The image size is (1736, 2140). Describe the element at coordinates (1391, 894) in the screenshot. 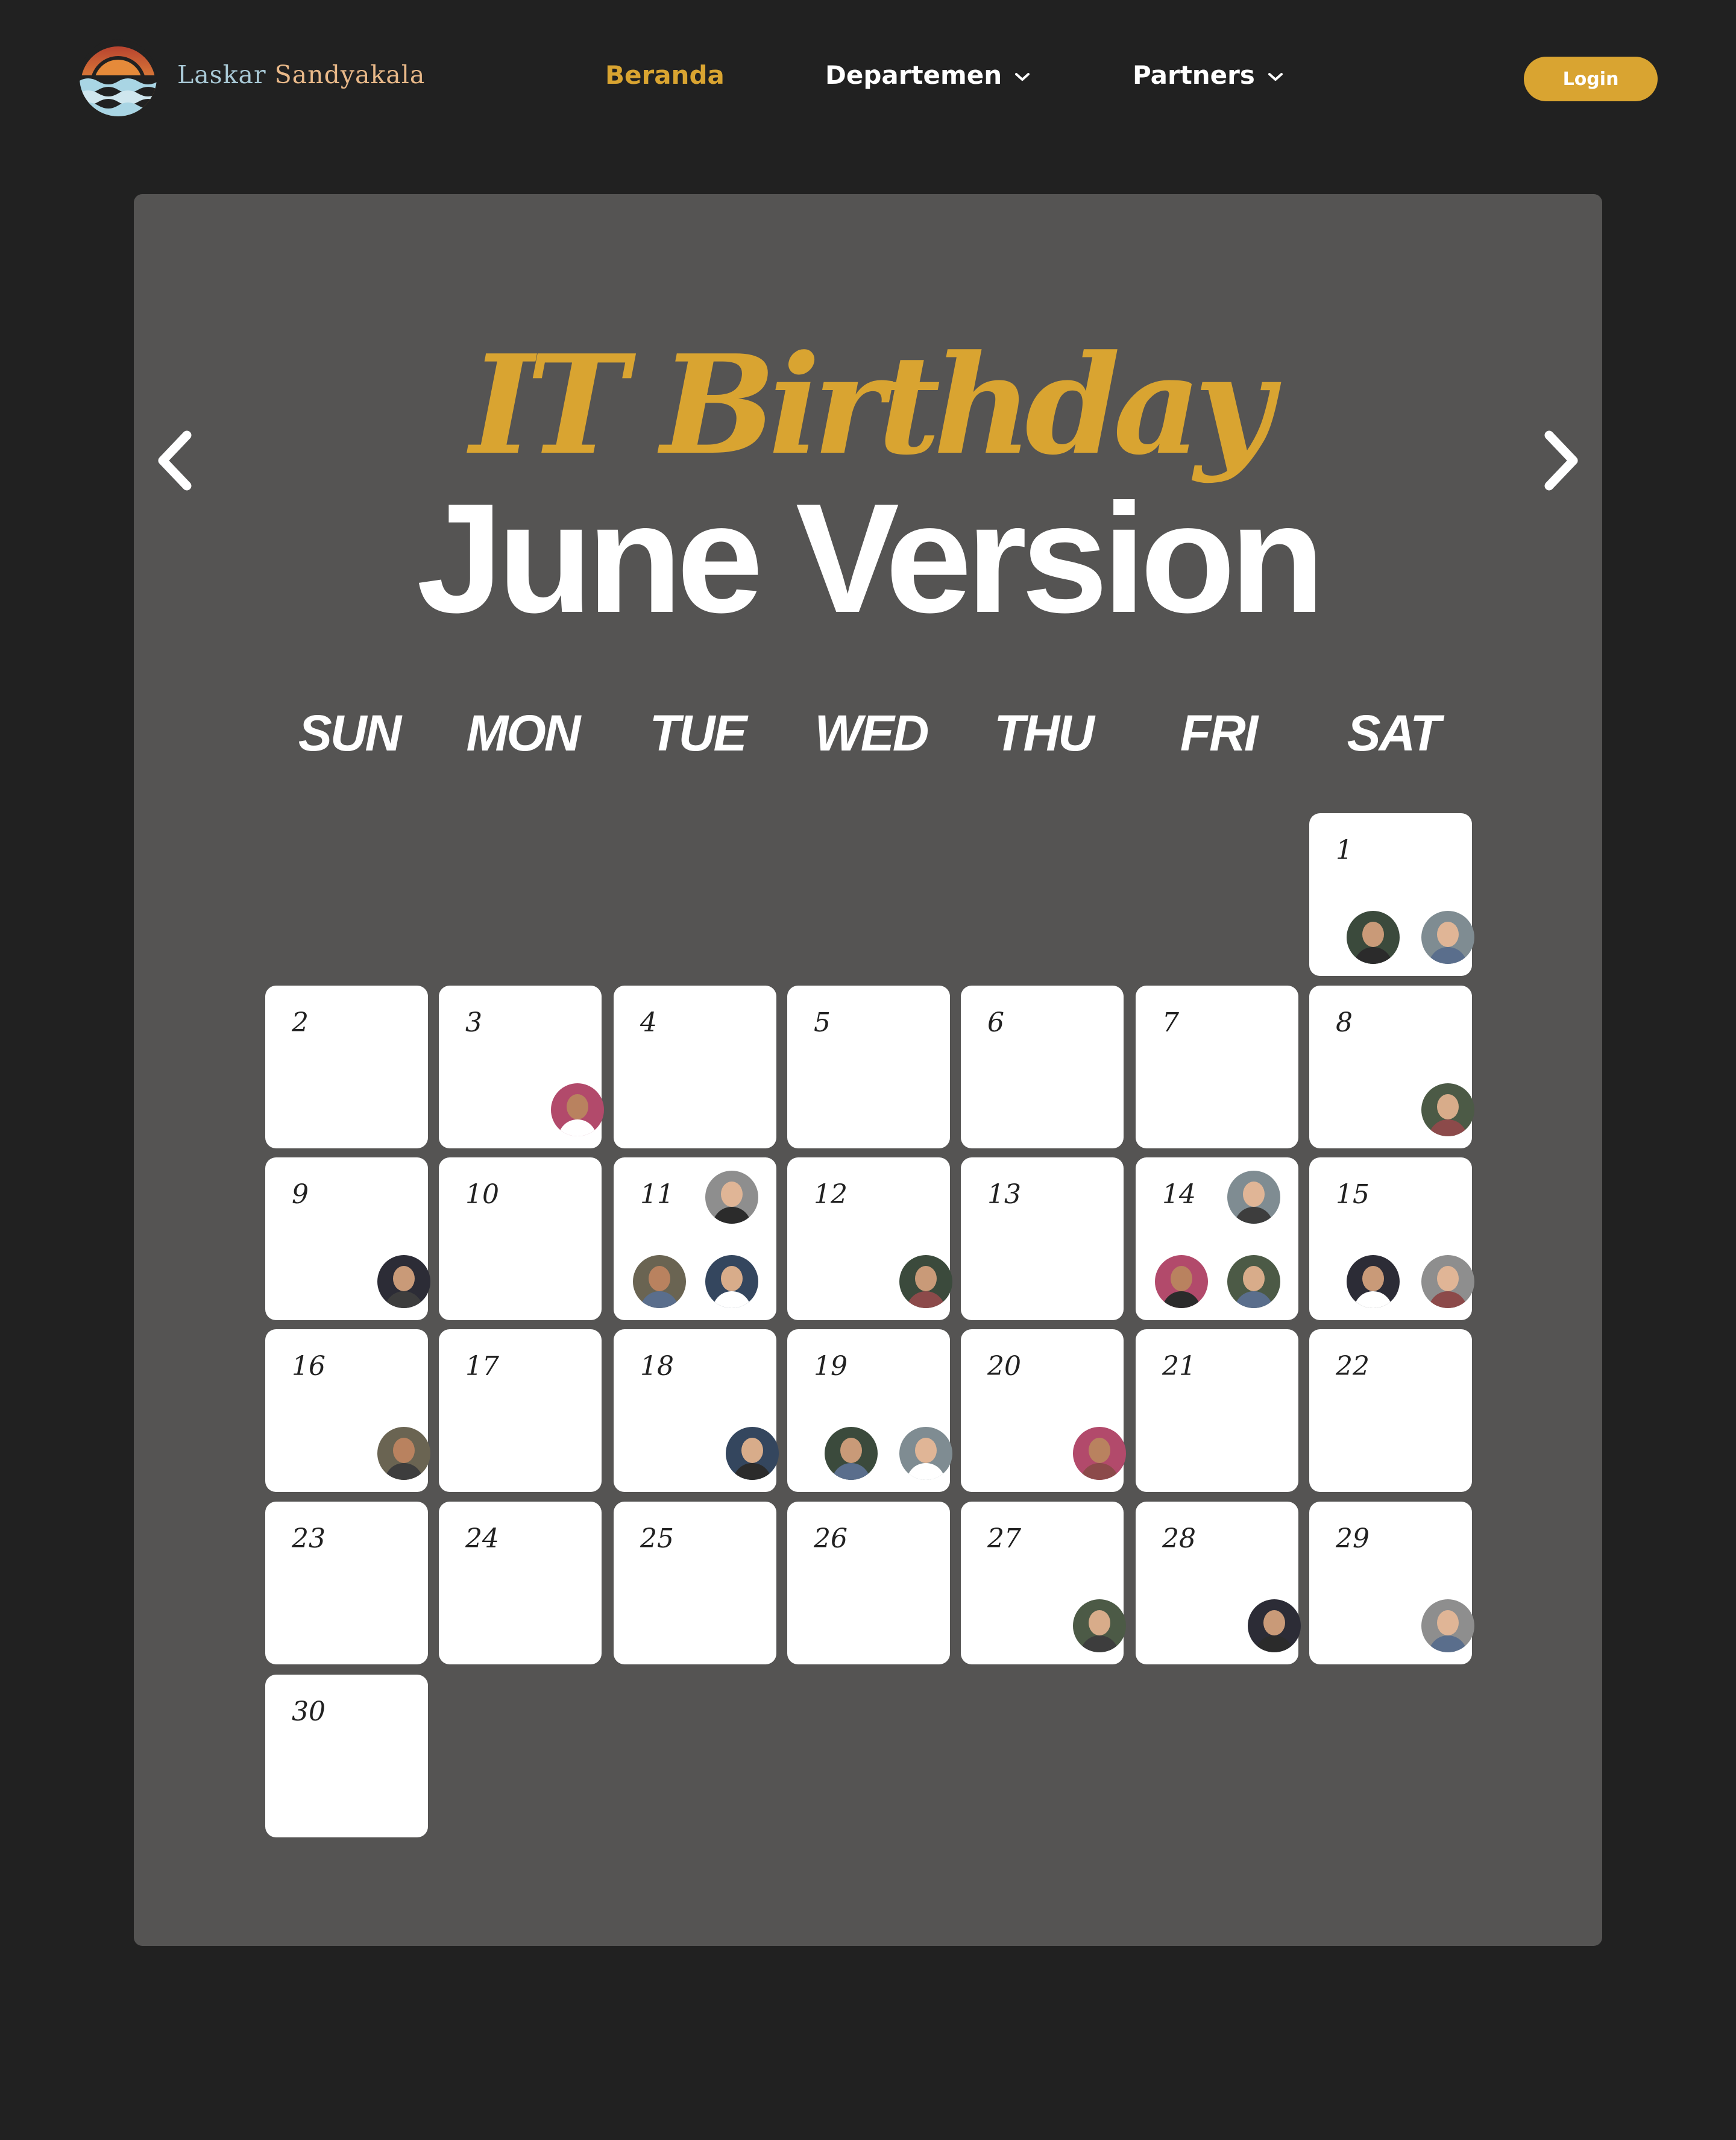

I see `calendar-day-cell: 1` at that location.